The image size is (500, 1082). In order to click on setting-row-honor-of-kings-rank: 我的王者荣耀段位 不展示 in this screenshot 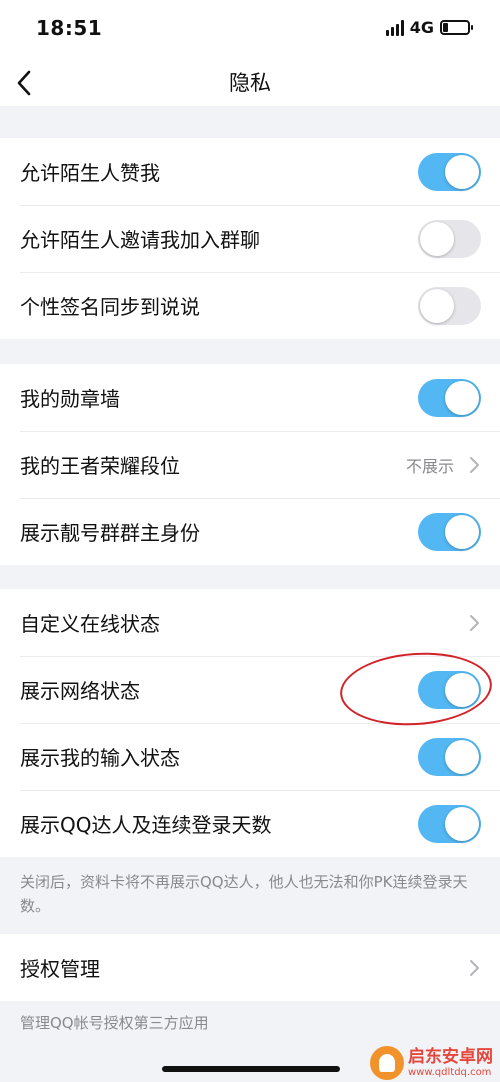, I will do `click(250, 464)`.